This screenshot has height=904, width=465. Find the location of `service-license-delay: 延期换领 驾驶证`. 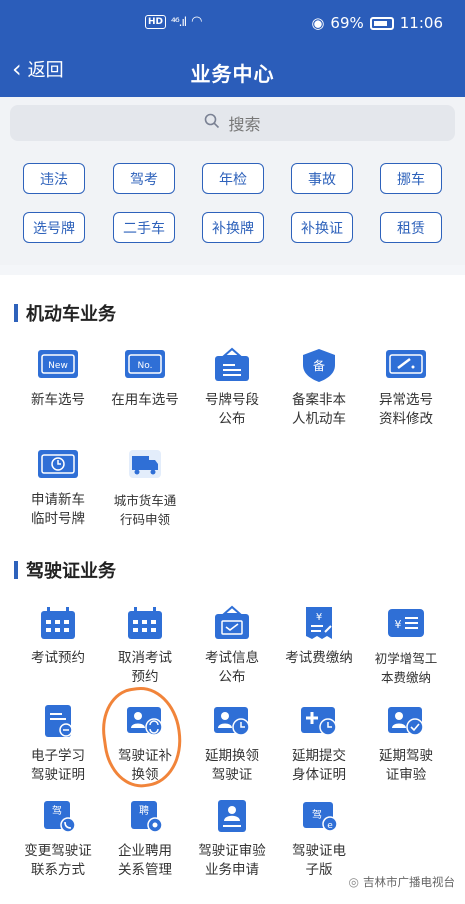

service-license-delay: 延期换领 驾驶证 is located at coordinates (232, 744).